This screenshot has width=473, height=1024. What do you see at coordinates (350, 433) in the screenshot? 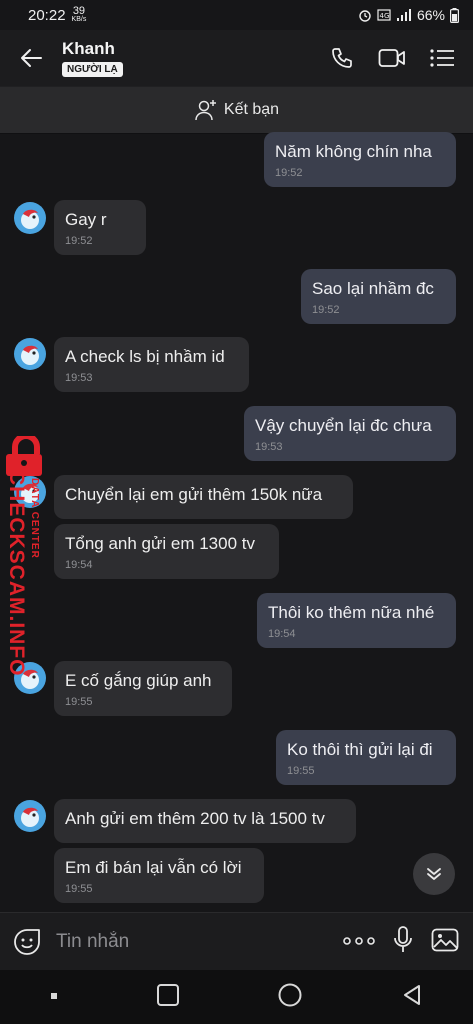
I see `message-bubble: Vậy chuyển lại đc chưa 19:53` at bounding box center [350, 433].